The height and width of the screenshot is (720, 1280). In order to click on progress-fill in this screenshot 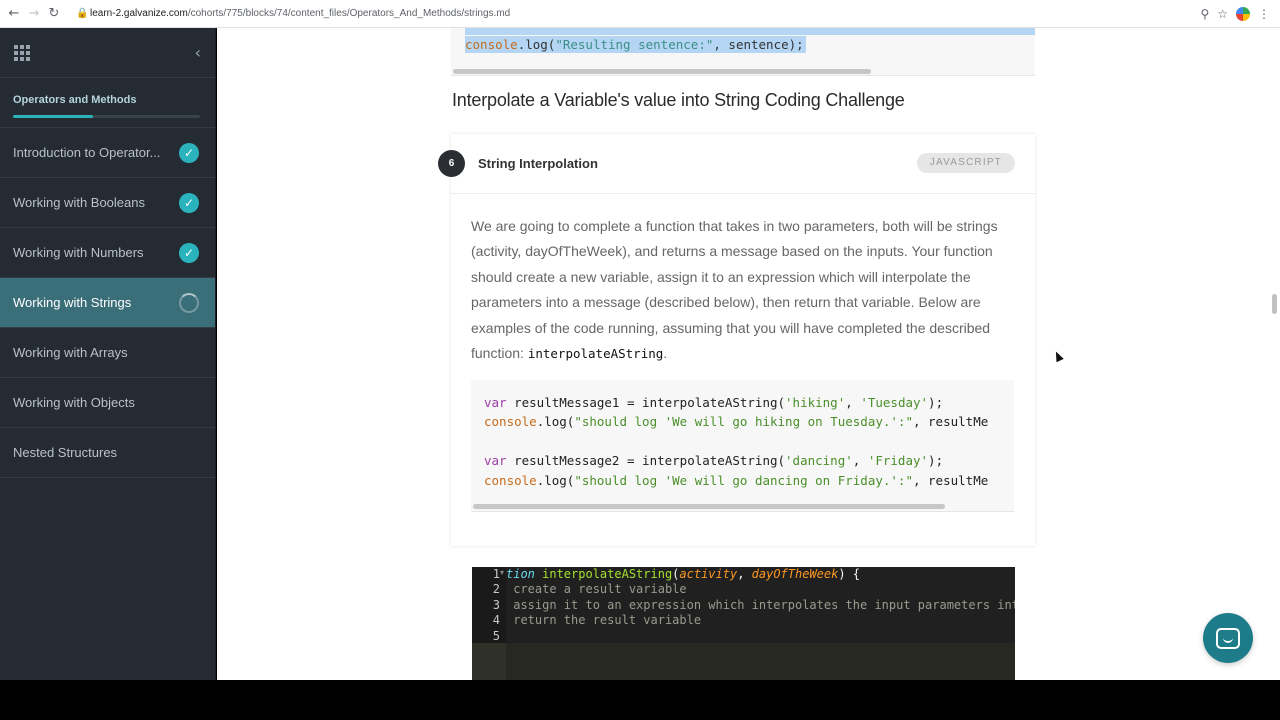, I will do `click(53, 116)`.